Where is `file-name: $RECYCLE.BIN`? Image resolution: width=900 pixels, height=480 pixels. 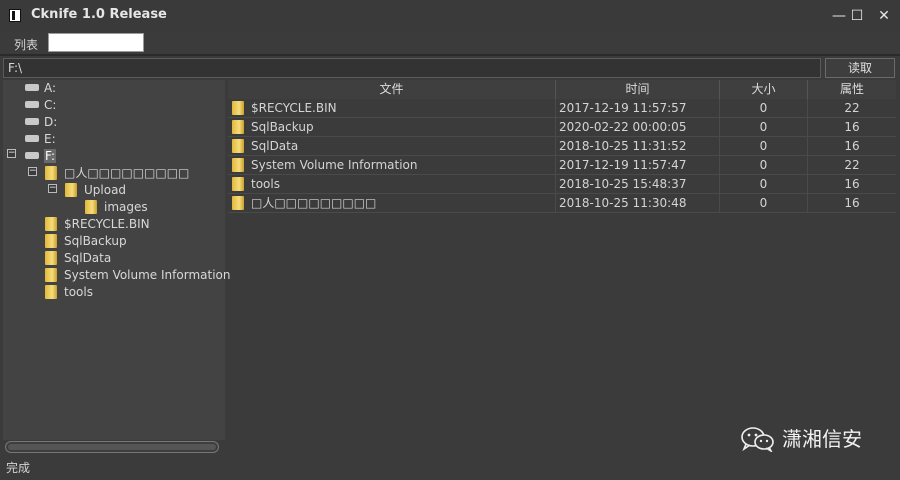 file-name: $RECYCLE.BIN is located at coordinates (294, 108).